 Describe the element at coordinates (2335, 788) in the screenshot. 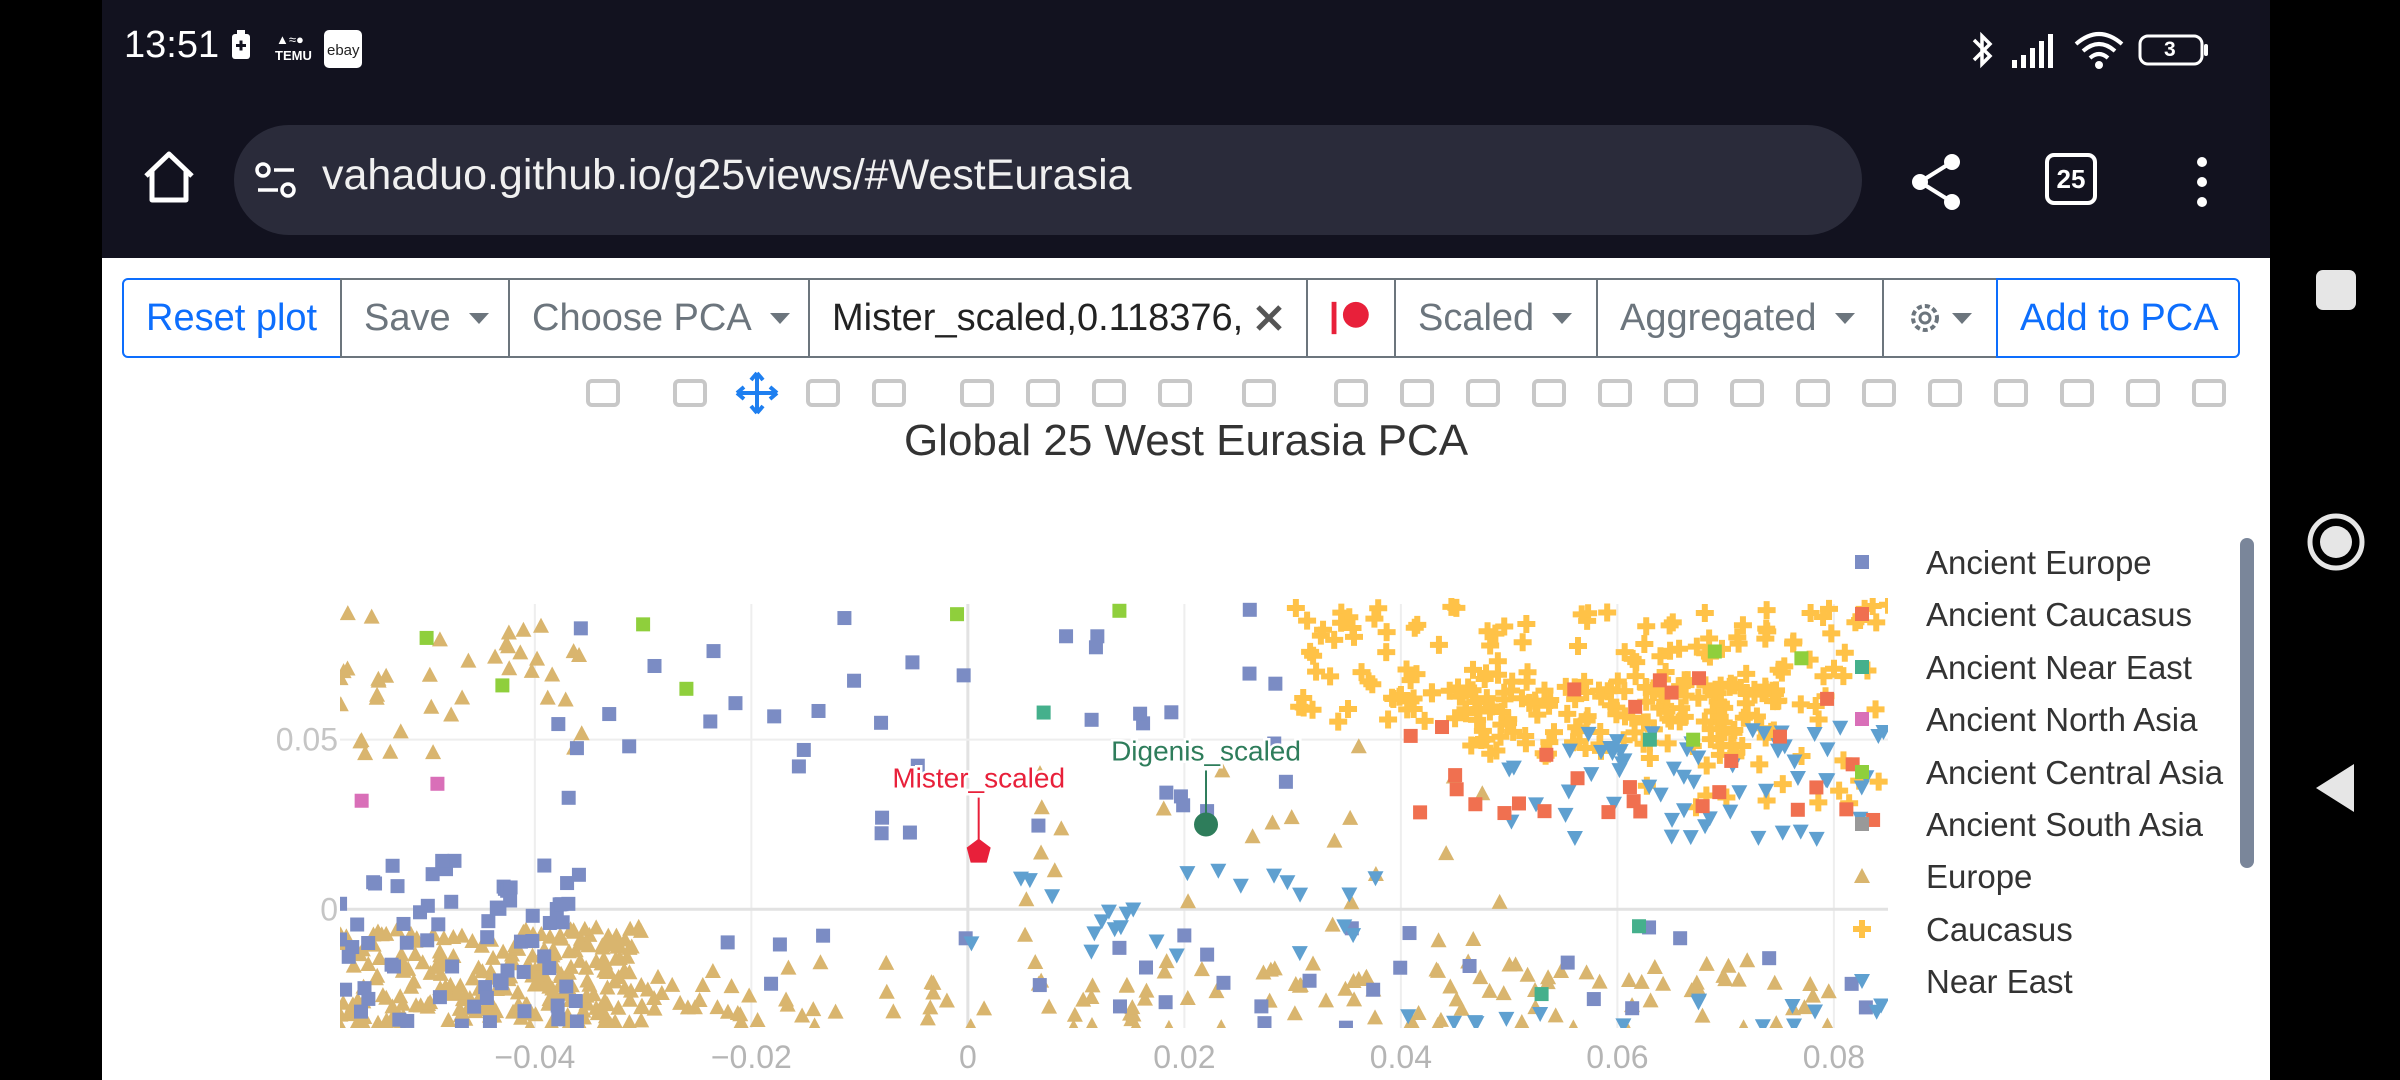

I see `back-icon` at that location.